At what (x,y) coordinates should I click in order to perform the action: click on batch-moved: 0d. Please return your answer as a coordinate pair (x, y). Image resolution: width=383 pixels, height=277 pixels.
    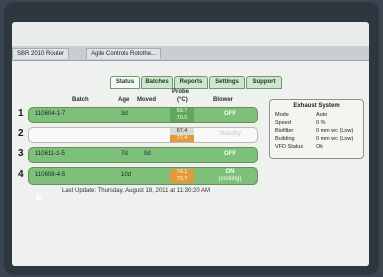
    Looking at the image, I should click on (147, 154).